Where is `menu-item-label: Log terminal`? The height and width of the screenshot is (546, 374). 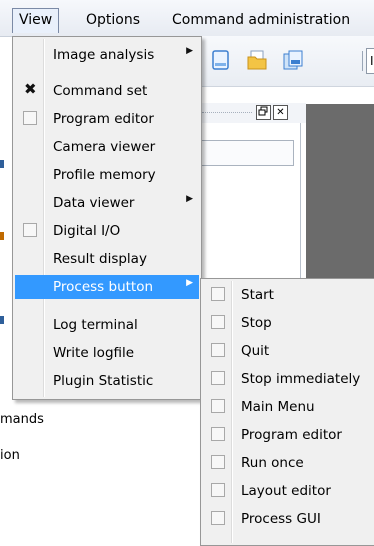 menu-item-label: Log terminal is located at coordinates (95, 325).